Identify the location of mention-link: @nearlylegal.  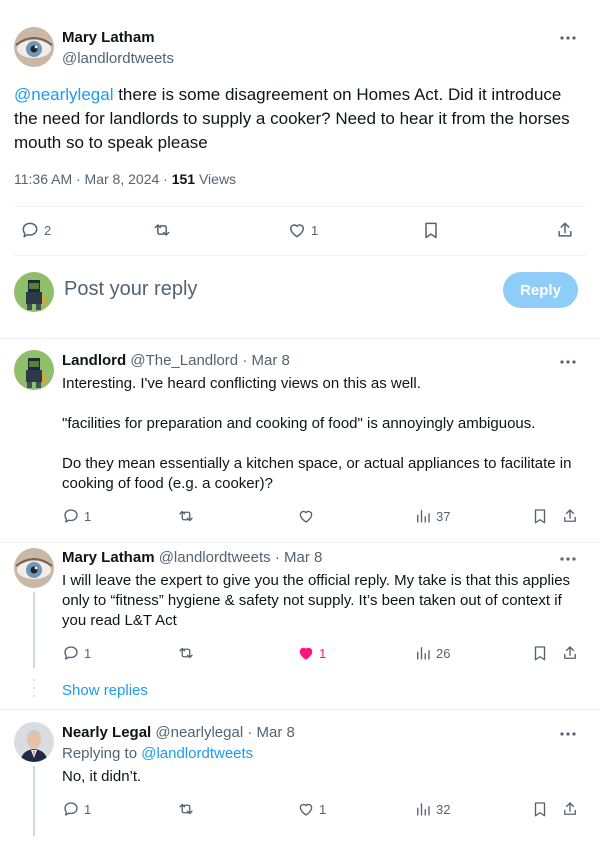
(63, 94).